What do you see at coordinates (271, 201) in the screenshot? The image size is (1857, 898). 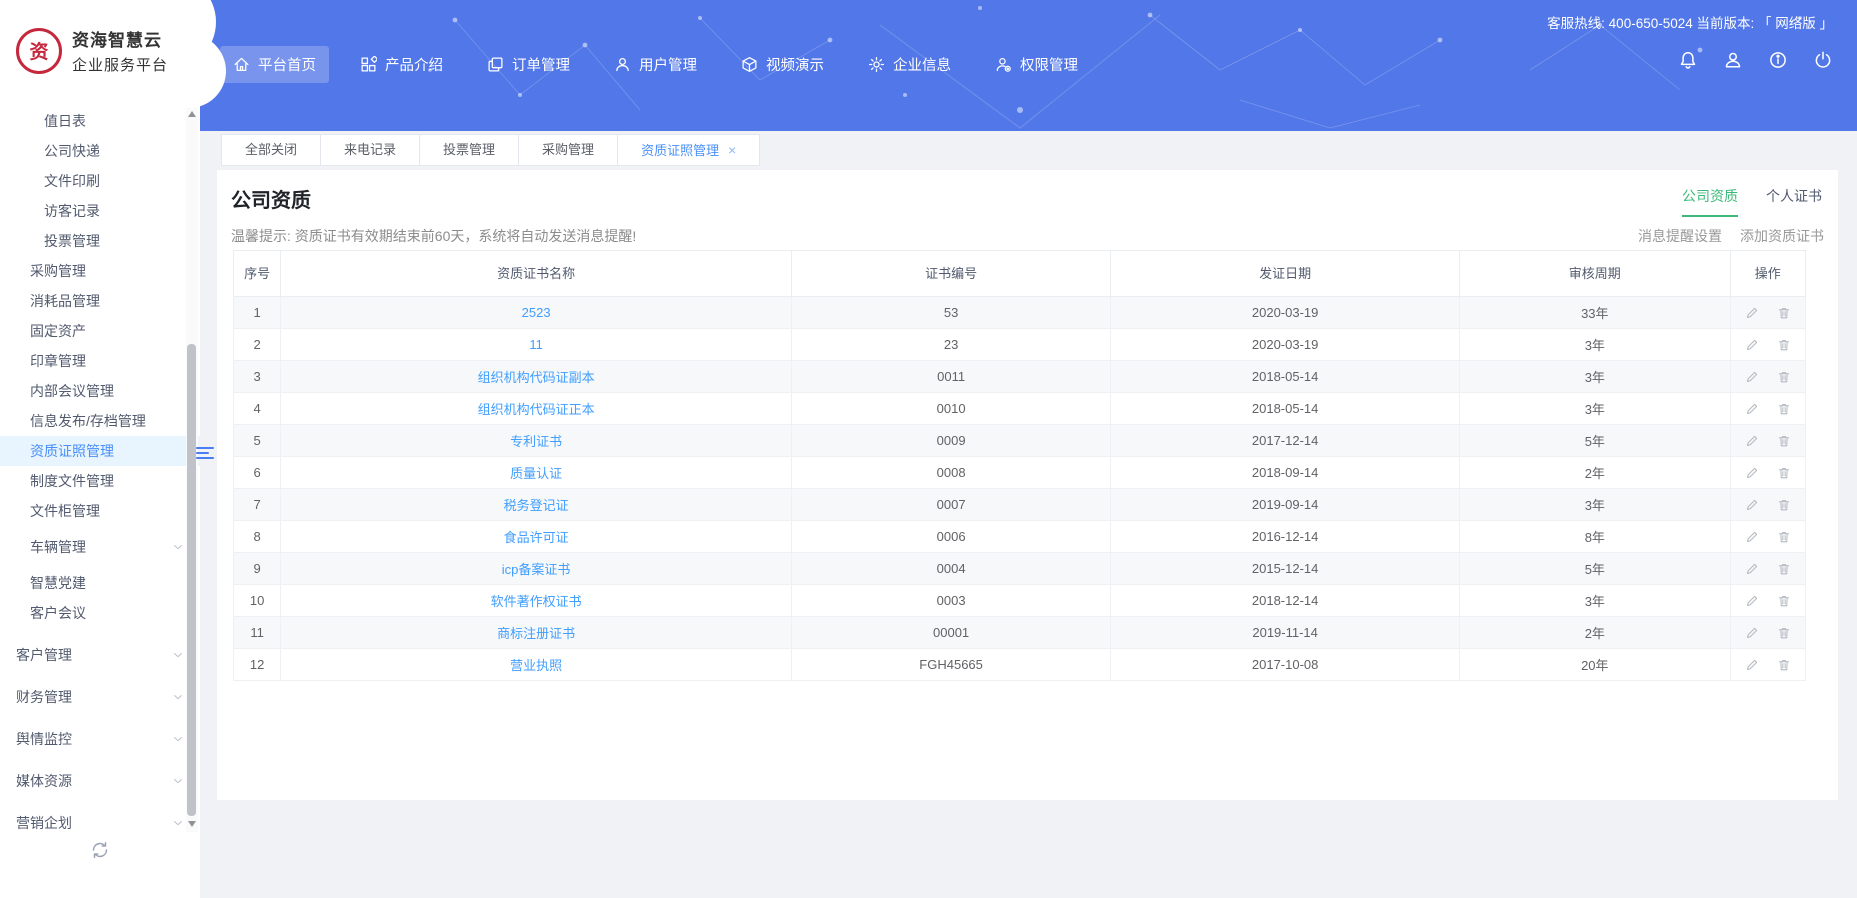 I see `page-title: 公司资质` at bounding box center [271, 201].